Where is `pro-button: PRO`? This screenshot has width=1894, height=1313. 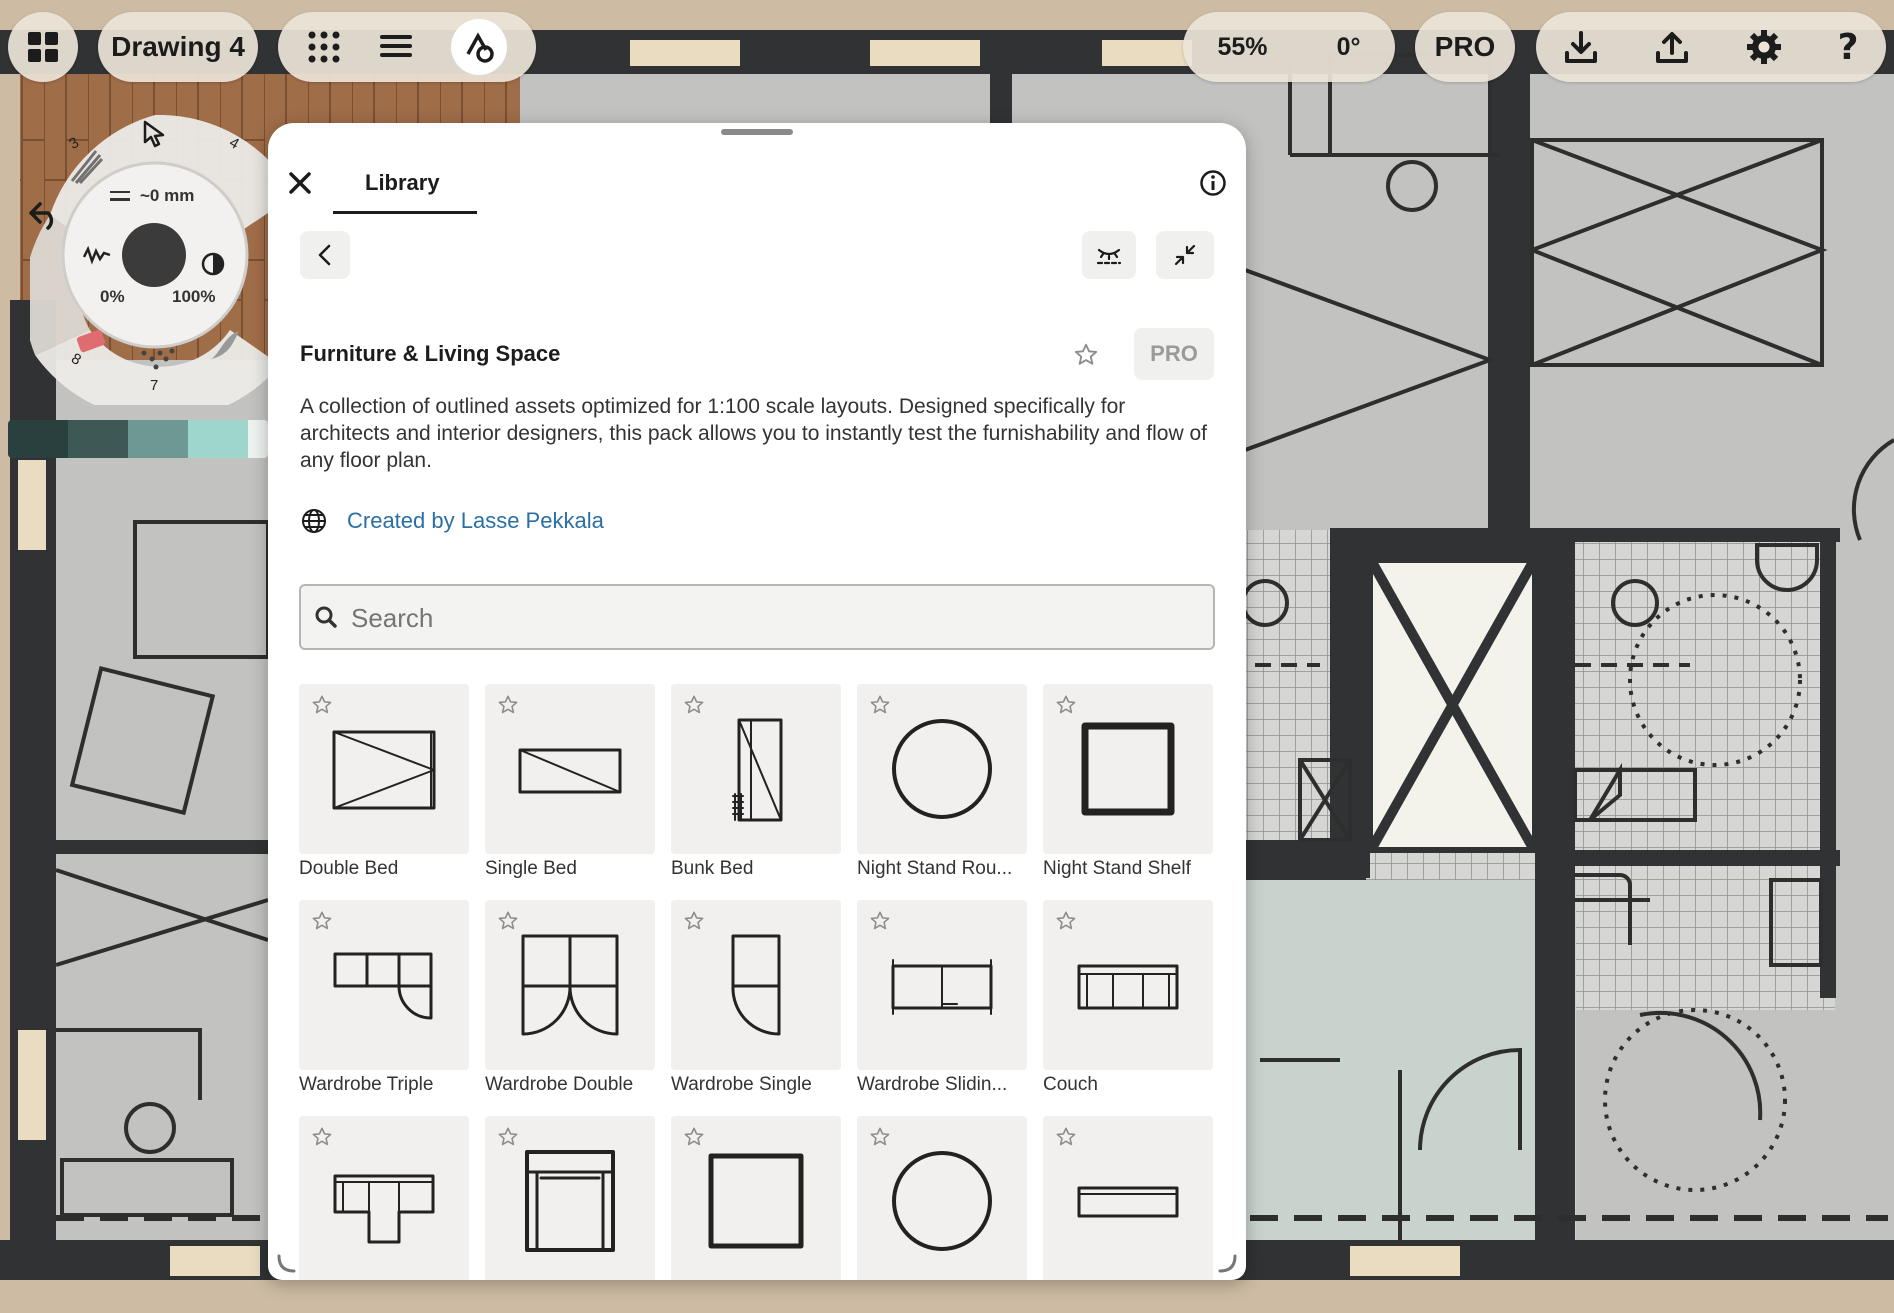 pro-button: PRO is located at coordinates (1465, 47).